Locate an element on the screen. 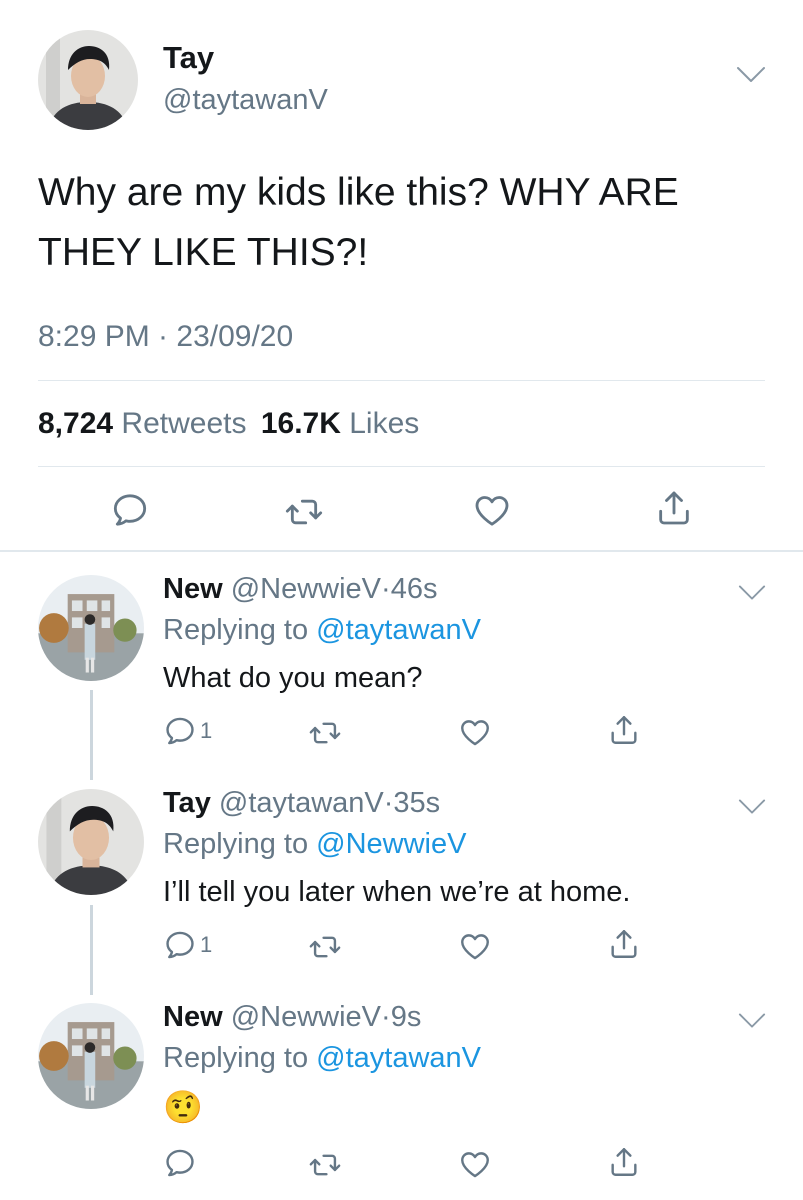 This screenshot has width=803, height=1200. likes-stat: 16.7K Likes is located at coordinates (340, 423).